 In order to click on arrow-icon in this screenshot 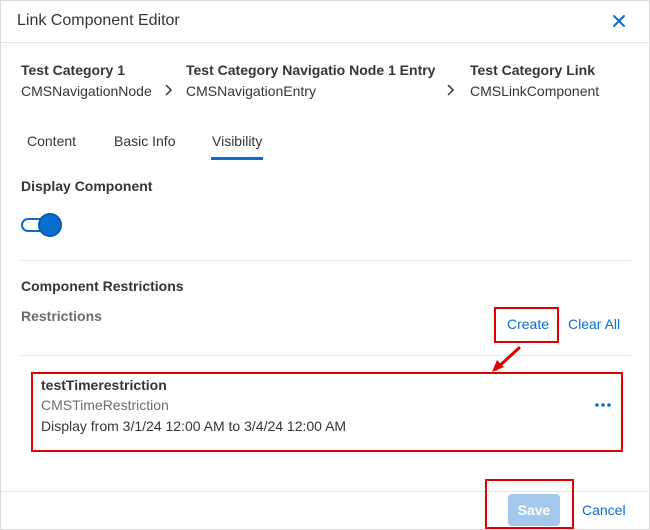, I will do `click(506, 359)`.